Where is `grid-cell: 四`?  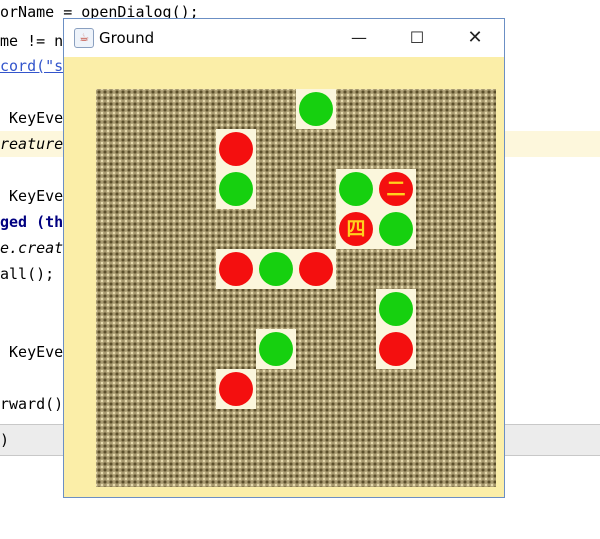 grid-cell: 四 is located at coordinates (356, 229).